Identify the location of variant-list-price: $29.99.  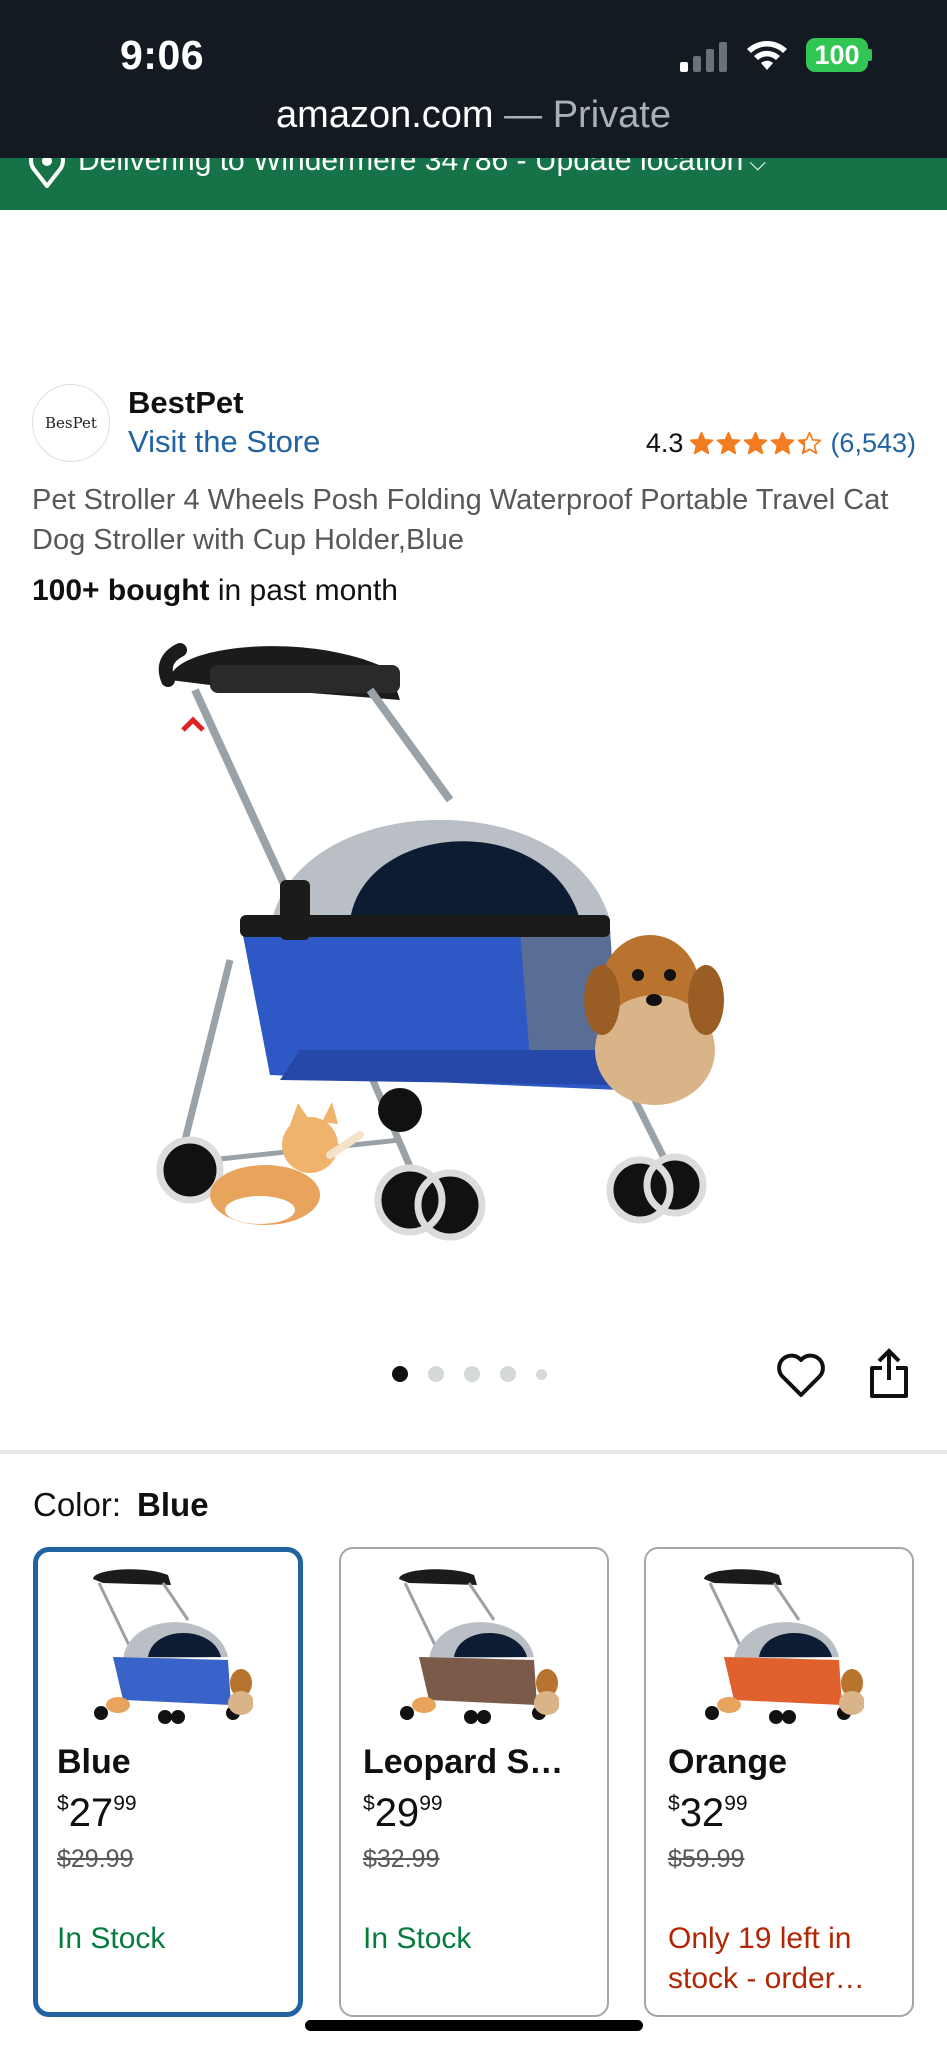
(95, 1859).